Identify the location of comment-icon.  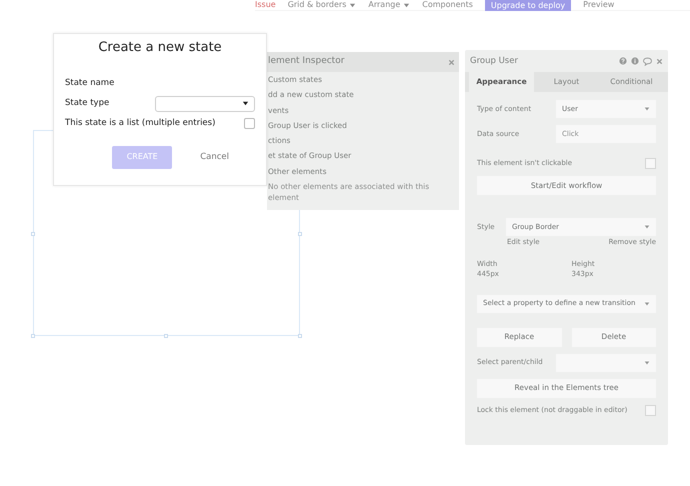
(647, 61).